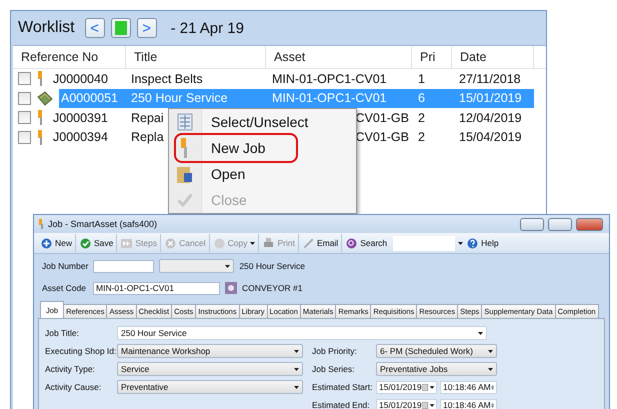  What do you see at coordinates (147, 118) in the screenshot?
I see `table-cell-text: Repai` at bounding box center [147, 118].